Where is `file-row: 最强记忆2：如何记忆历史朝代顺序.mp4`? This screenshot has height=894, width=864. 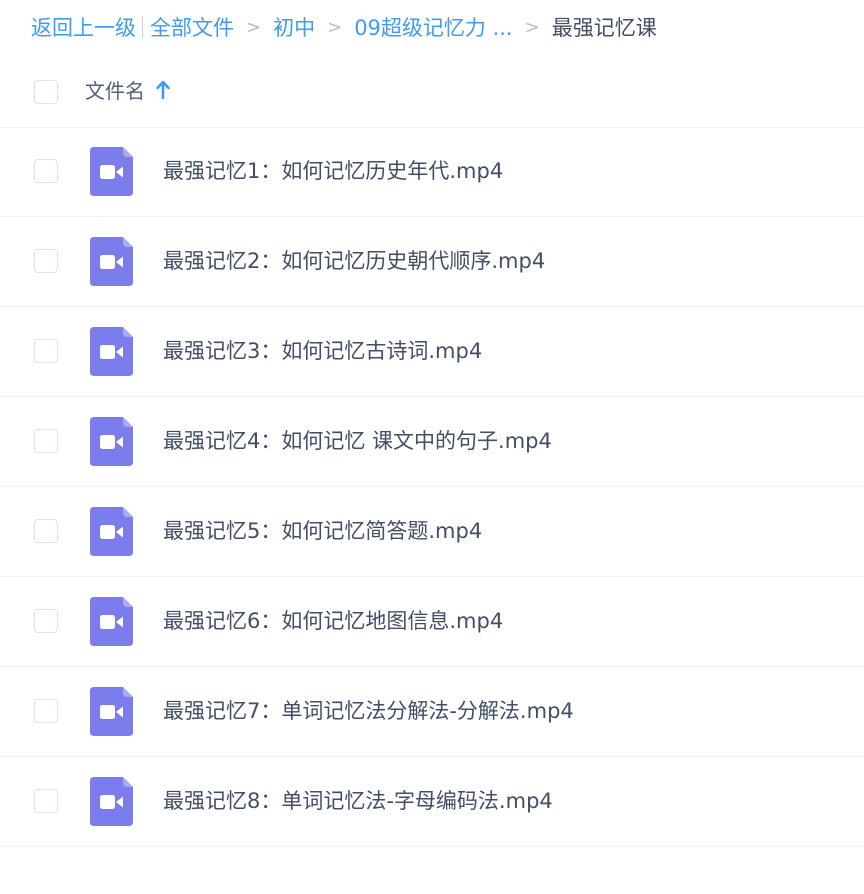 file-row: 最强记忆2：如何记忆历史朝代顺序.mp4 is located at coordinates (432, 262).